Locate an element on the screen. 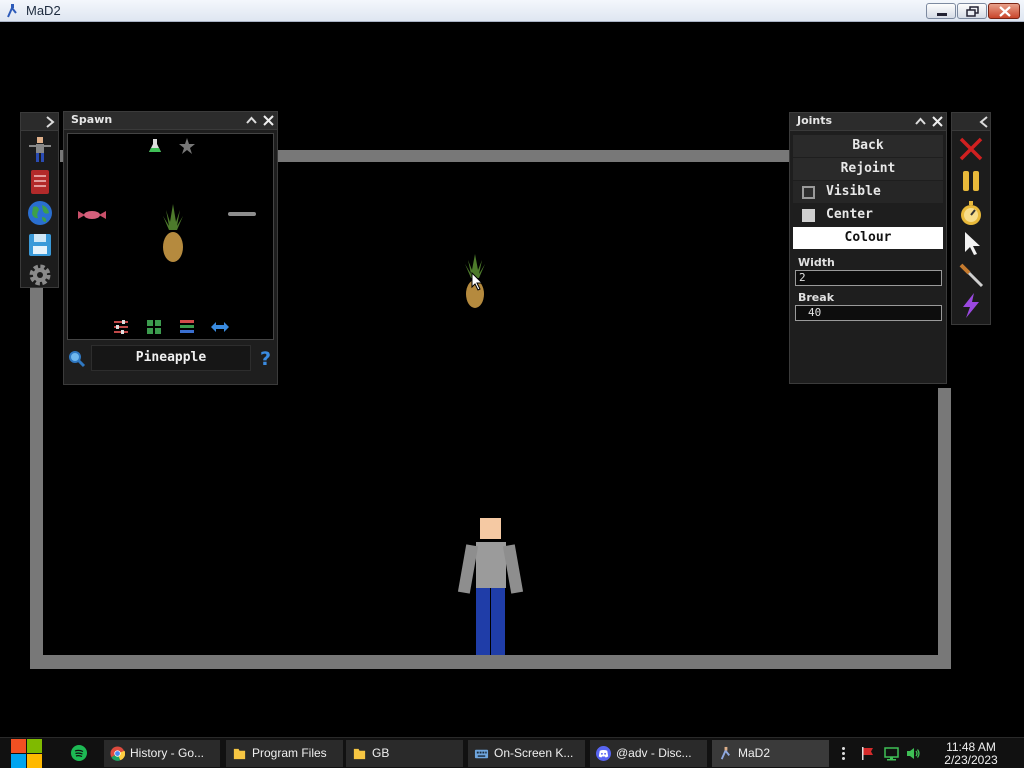 The image size is (1024, 768). spawn-search-row: Pineapple ? is located at coordinates (170, 358).